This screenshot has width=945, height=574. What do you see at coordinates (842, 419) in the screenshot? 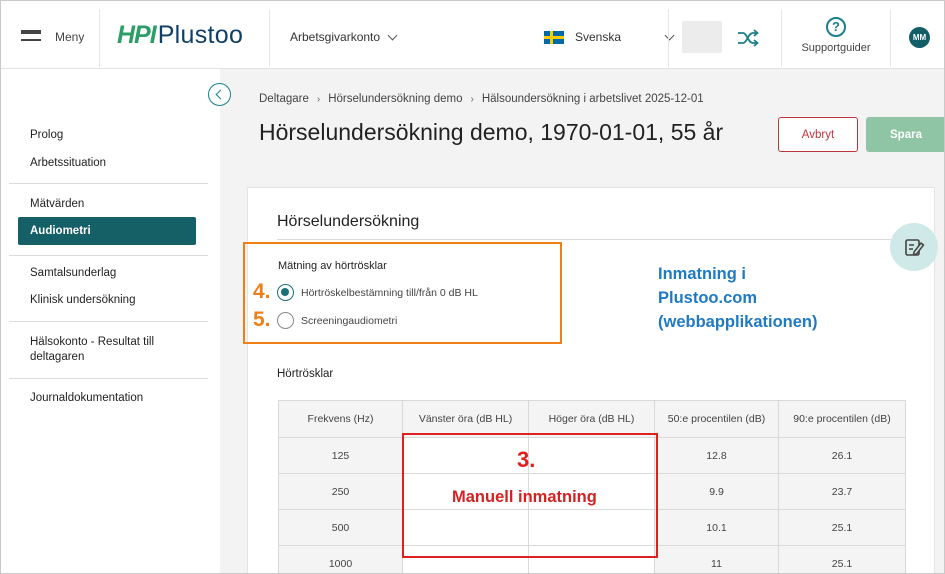
I see `column-header: 90:e procentilen (dB)` at bounding box center [842, 419].